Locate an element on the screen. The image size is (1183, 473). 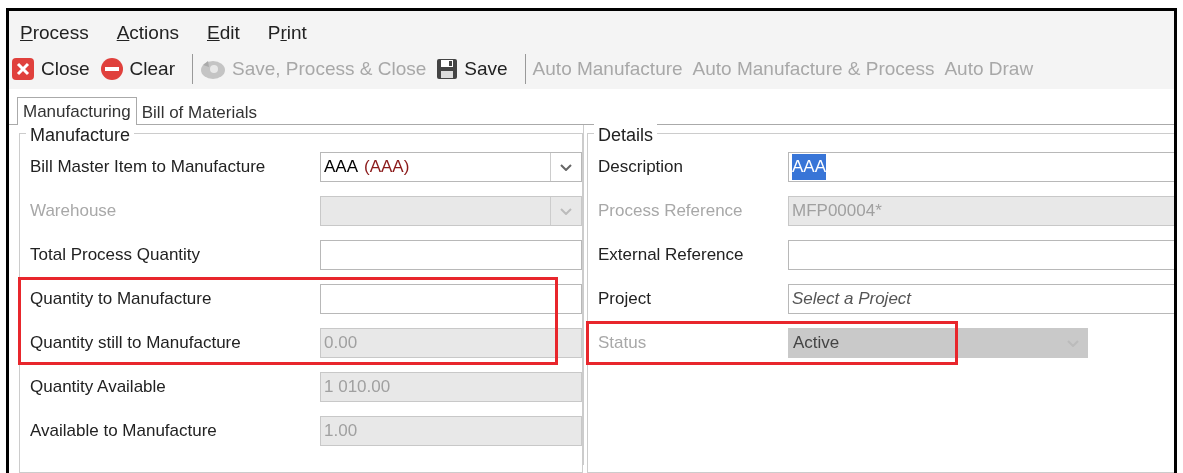
field-label: Total Process Quantity is located at coordinates (116, 255).